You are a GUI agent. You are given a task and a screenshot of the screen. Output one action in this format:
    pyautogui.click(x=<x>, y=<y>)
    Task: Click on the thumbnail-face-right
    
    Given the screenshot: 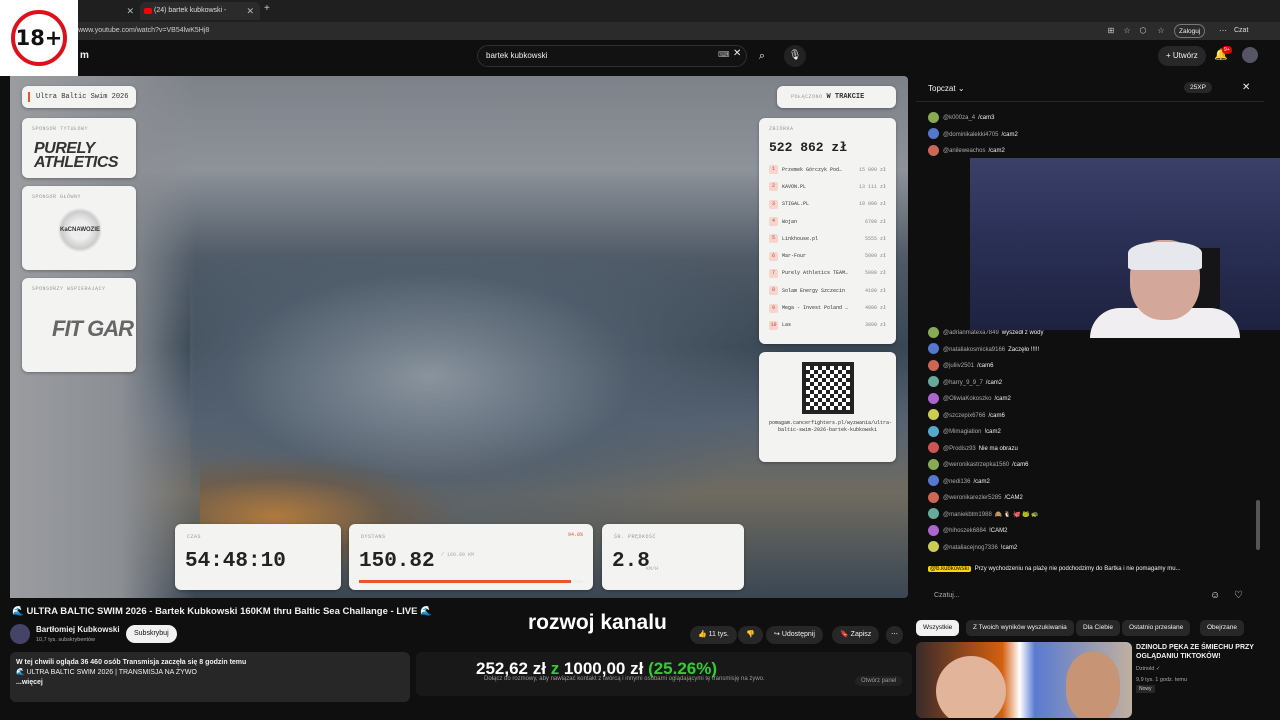 What is the action you would take?
    pyautogui.click(x=1093, y=685)
    